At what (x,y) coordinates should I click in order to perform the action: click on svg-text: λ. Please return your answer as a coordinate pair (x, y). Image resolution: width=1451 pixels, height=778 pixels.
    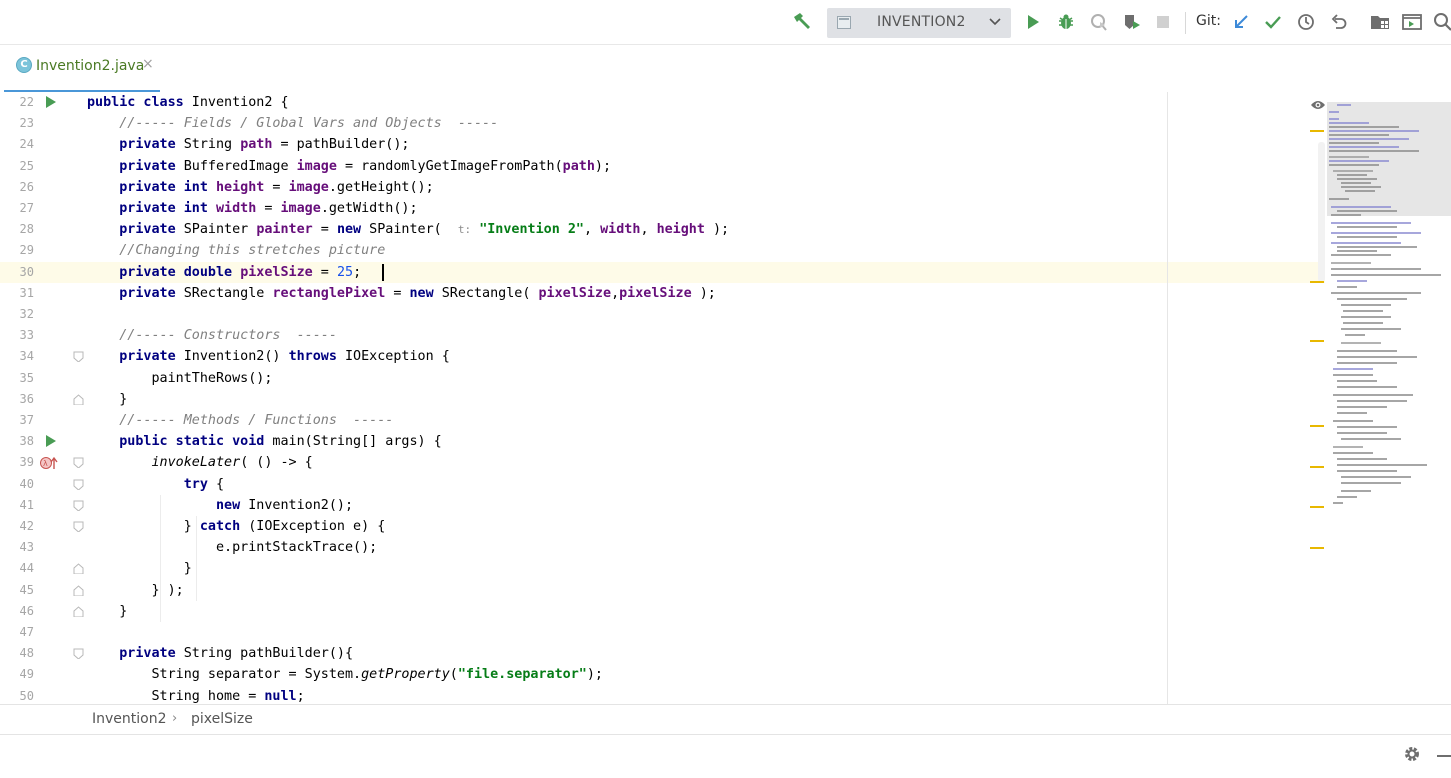
    Looking at the image, I should click on (45, 463).